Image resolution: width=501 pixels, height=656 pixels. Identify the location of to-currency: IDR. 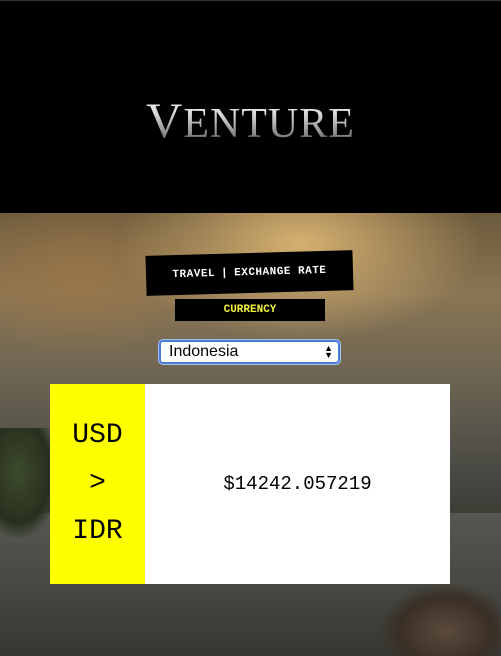
(97, 531).